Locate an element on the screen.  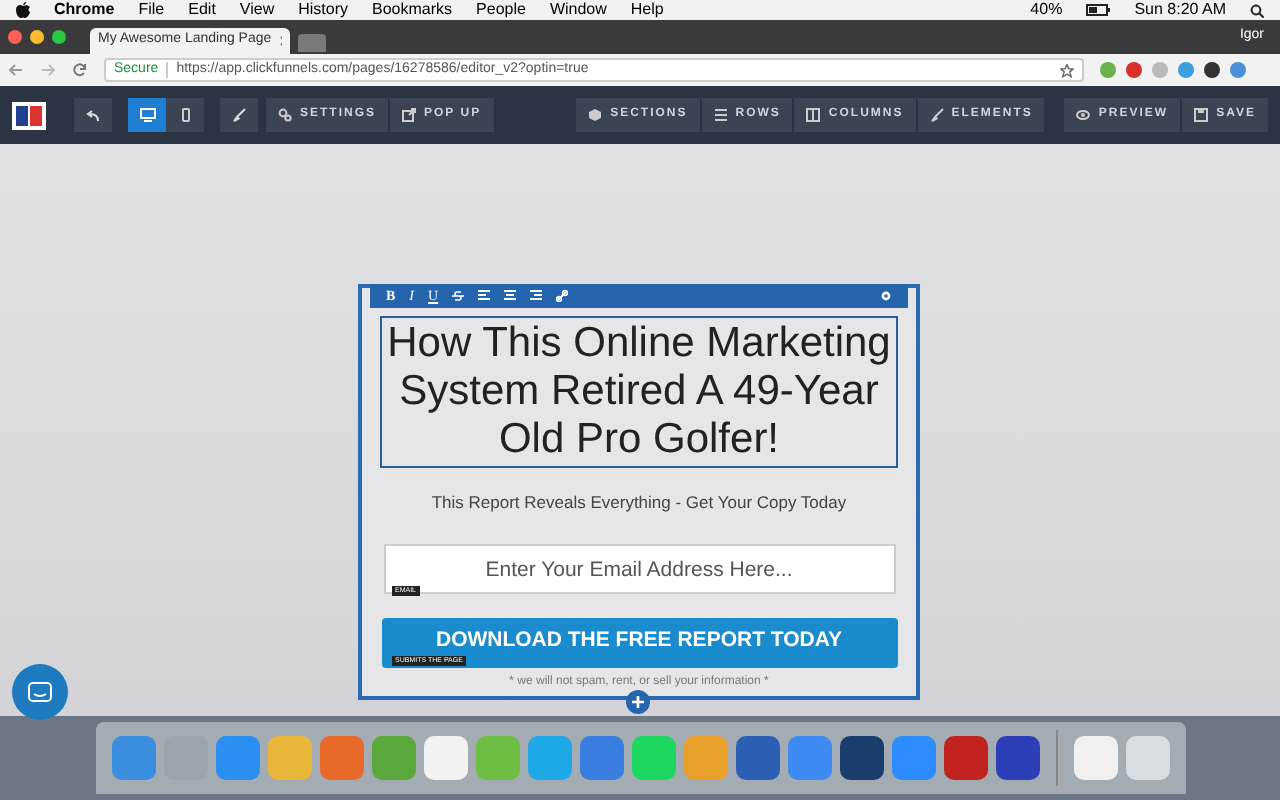
chat-button is located at coordinates (40, 692).